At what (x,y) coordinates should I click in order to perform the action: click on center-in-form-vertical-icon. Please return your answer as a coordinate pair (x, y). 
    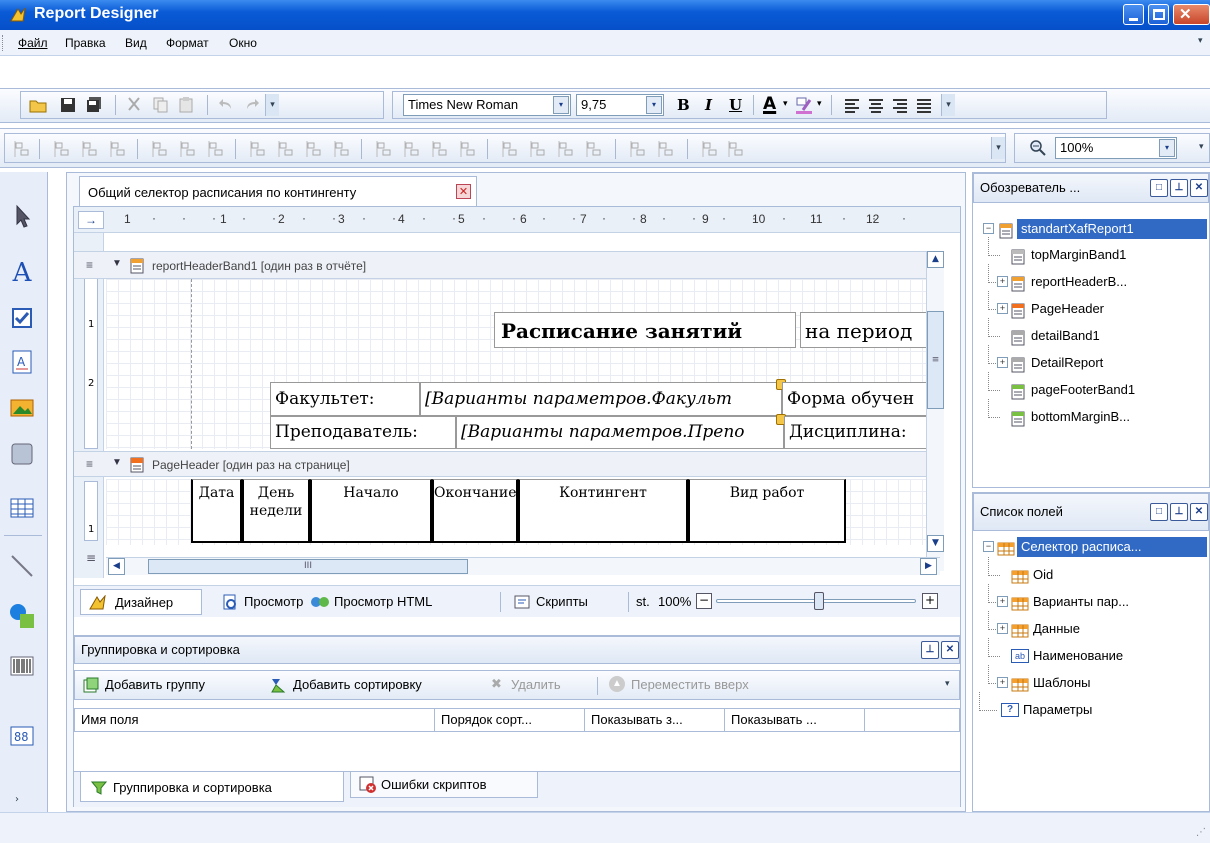
    Looking at the image, I should click on (666, 149).